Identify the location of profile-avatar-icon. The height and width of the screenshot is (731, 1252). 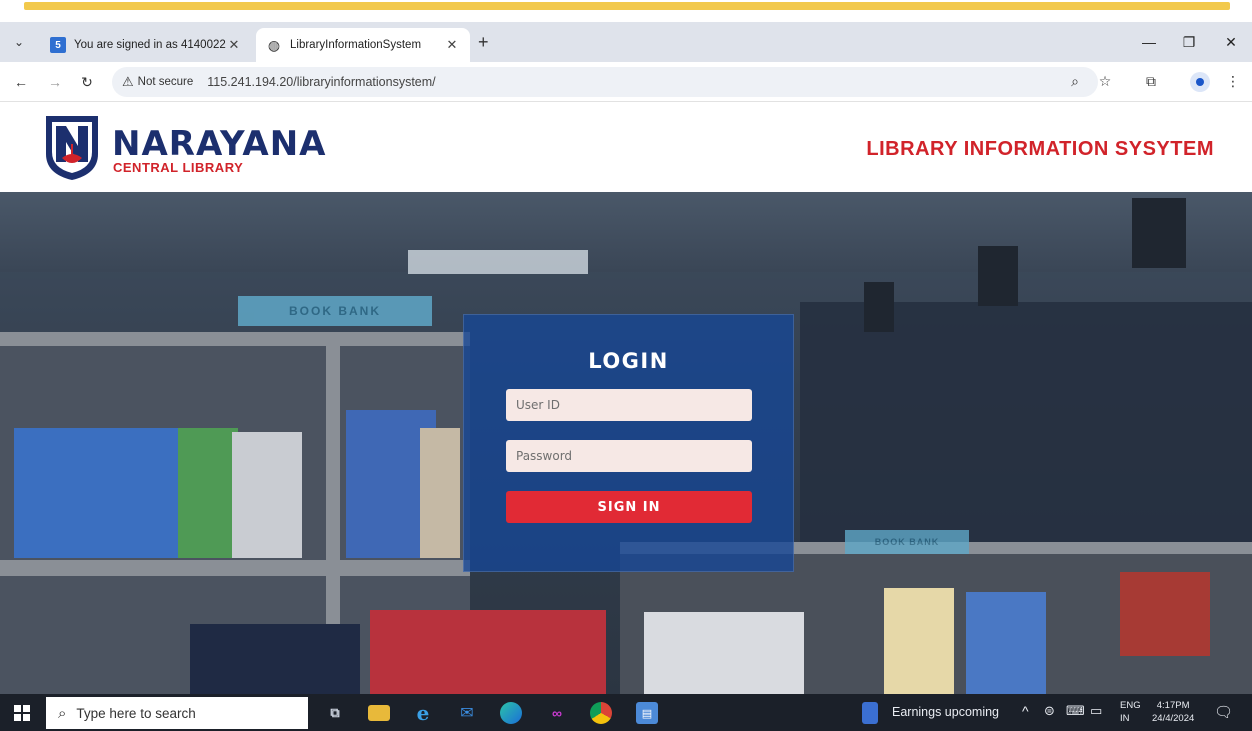
(1200, 82).